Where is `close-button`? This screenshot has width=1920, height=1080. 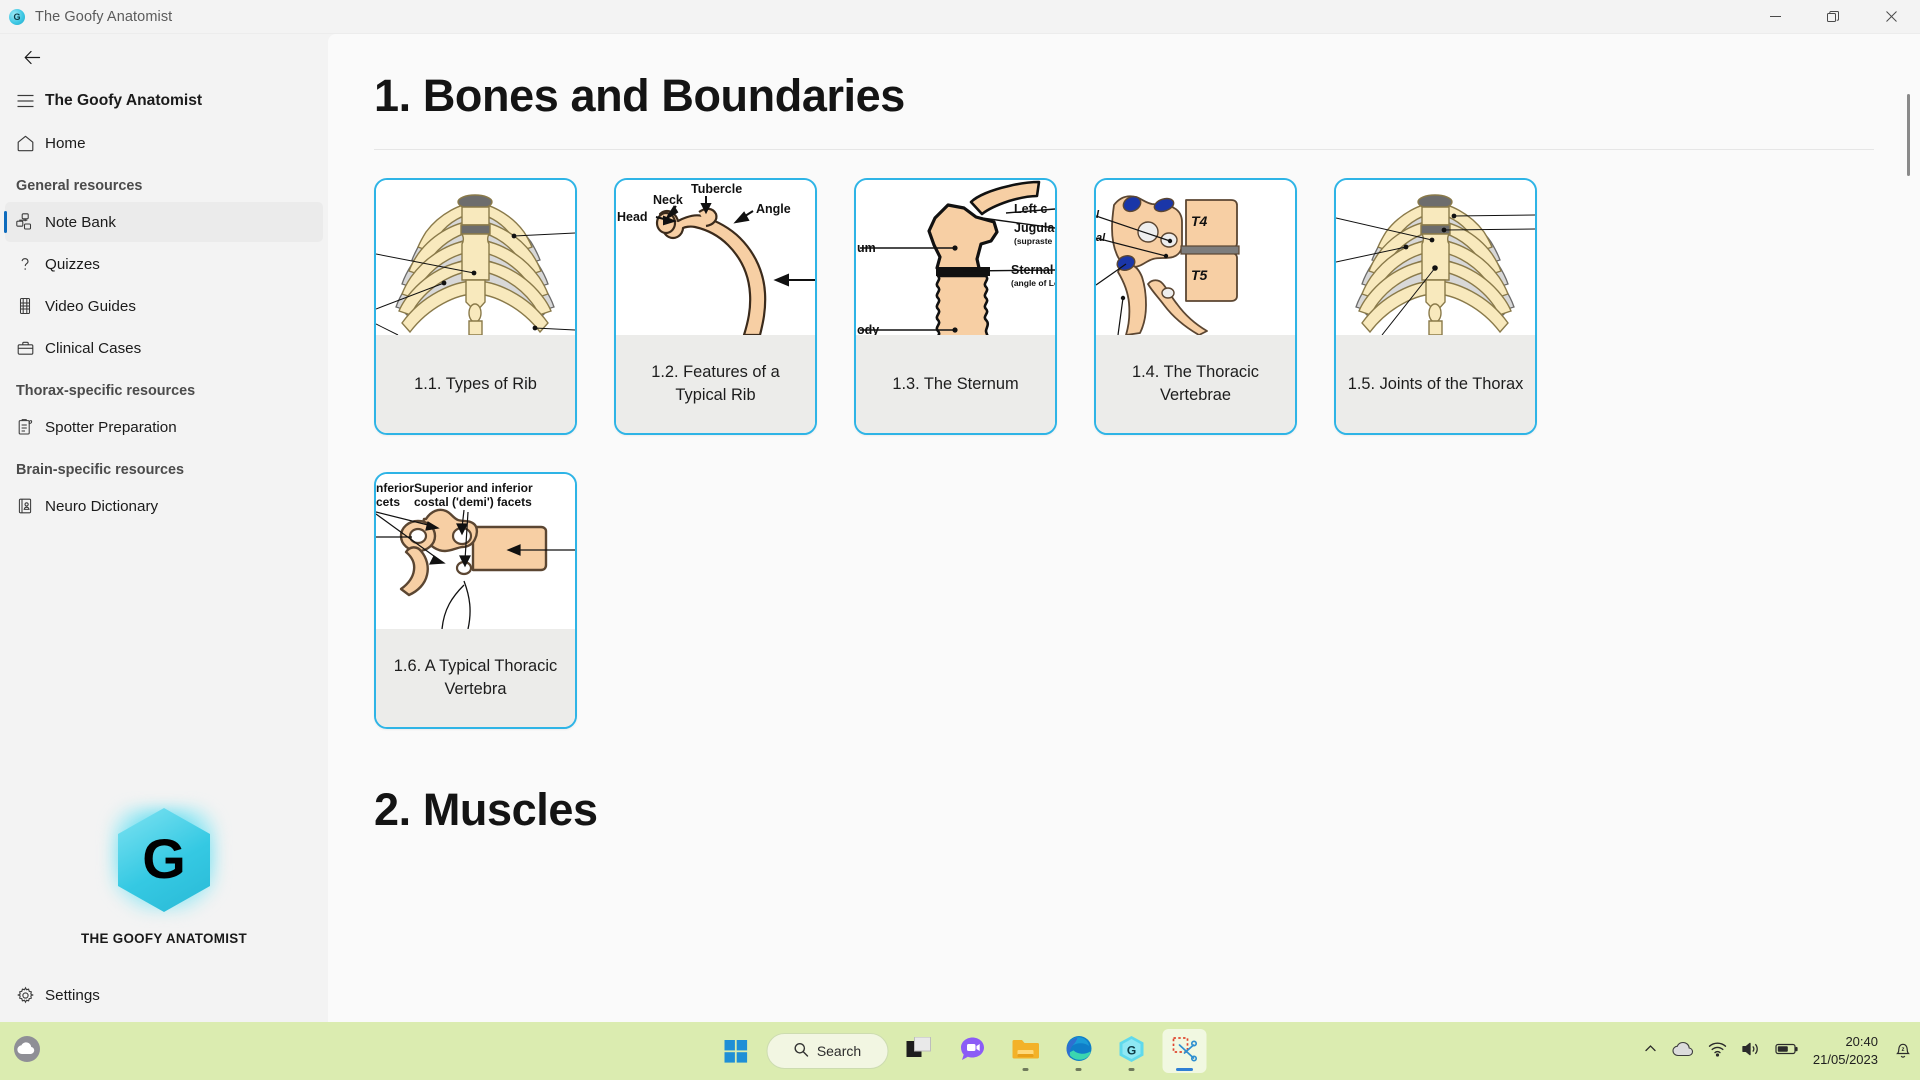
close-button is located at coordinates (1891, 17).